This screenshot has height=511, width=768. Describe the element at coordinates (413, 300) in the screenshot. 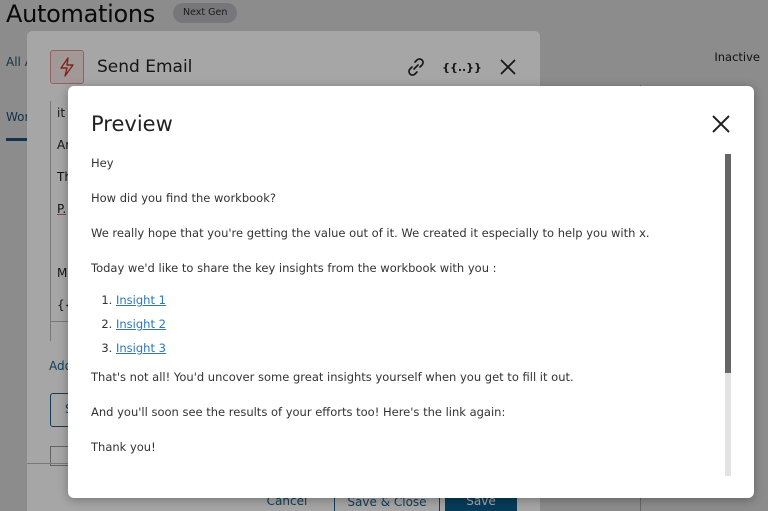

I see `list-item: Insight 1` at that location.